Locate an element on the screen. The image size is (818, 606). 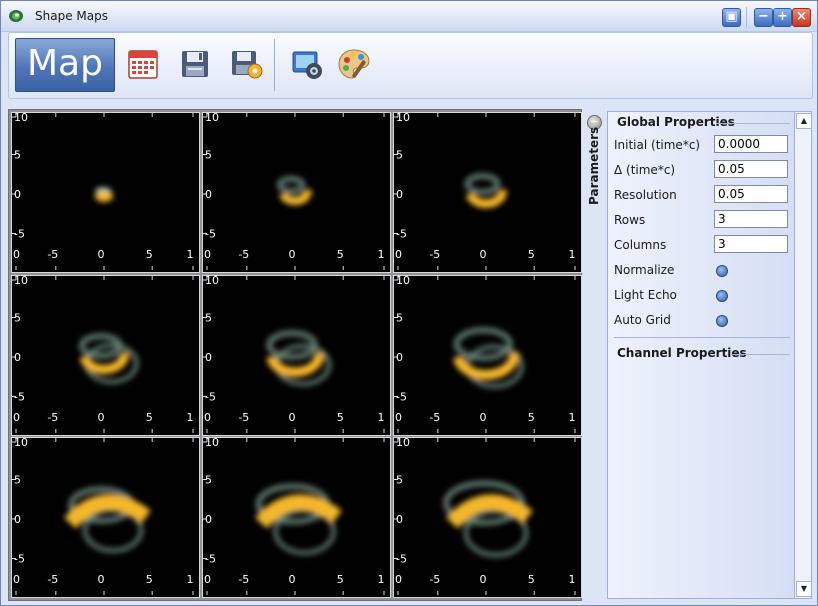
section-divider is located at coordinates (702, 337).